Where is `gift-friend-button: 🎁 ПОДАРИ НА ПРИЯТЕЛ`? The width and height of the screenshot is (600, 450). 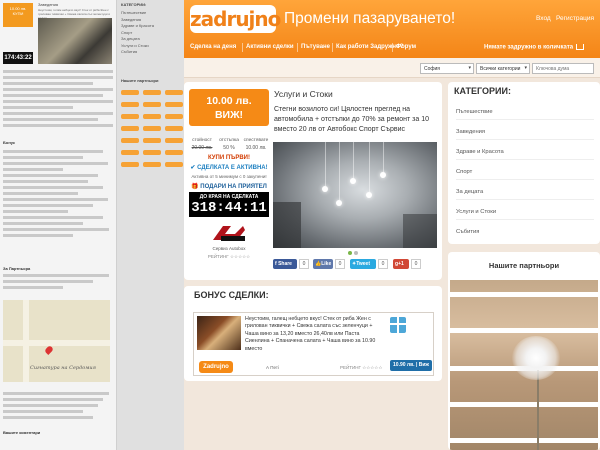
gift-friend-button: 🎁 ПОДАРИ НА ПРИЯТЕЛ is located at coordinates (229, 186).